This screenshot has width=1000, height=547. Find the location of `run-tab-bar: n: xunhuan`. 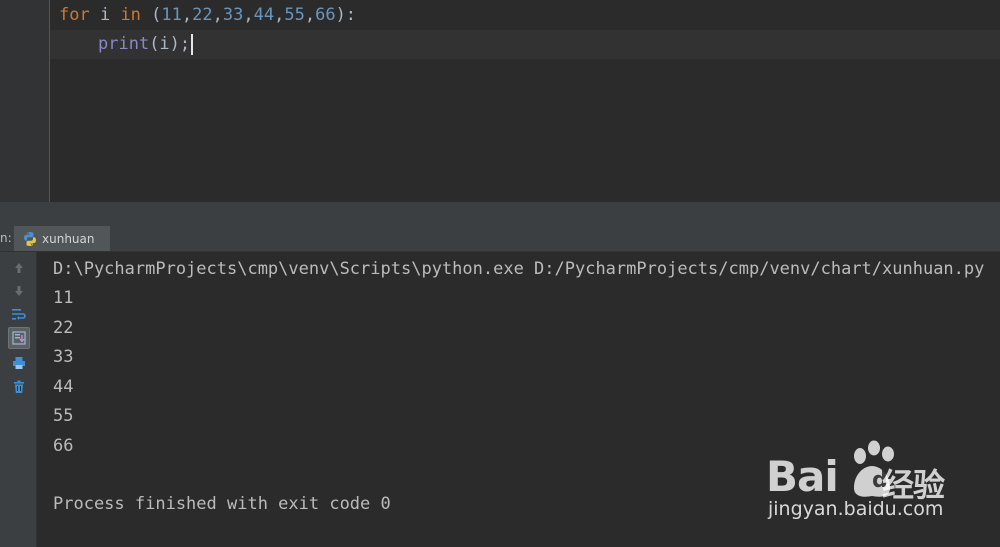

run-tab-bar: n: xunhuan is located at coordinates (500, 239).